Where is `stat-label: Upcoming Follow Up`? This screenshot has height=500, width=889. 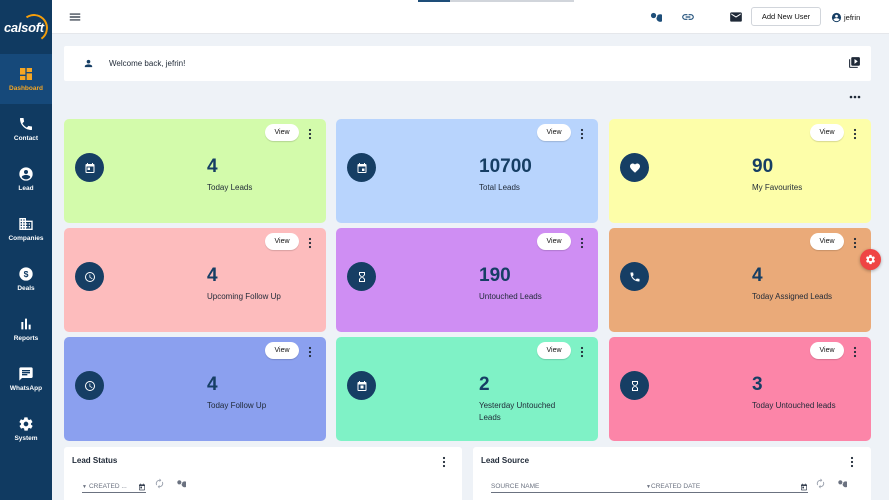
stat-label: Upcoming Follow Up is located at coordinates (244, 296).